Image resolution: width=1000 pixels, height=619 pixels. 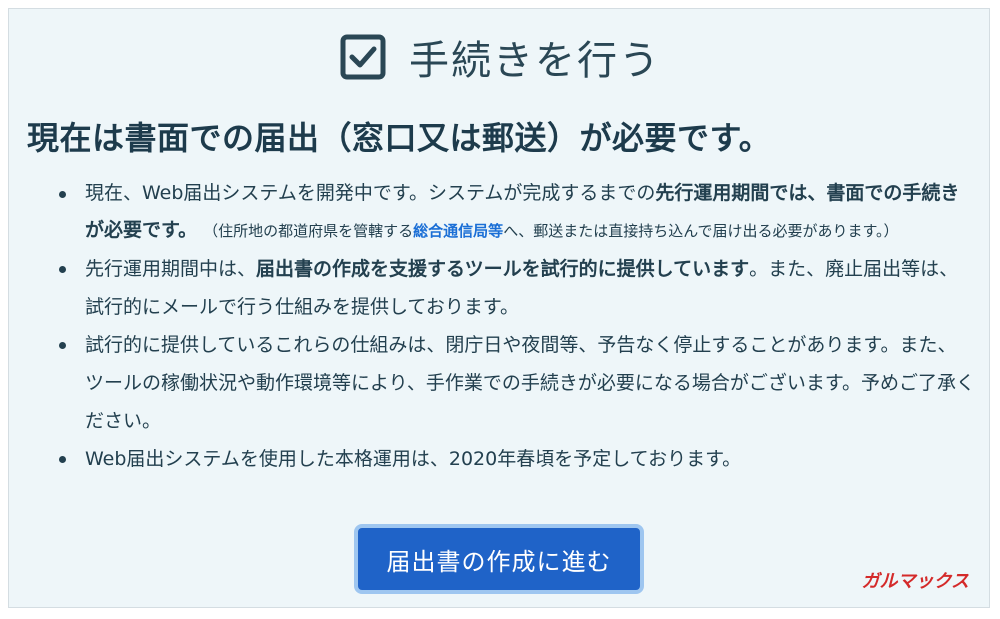 I want to click on watermark-text: ガルマックス, so click(x=915, y=581).